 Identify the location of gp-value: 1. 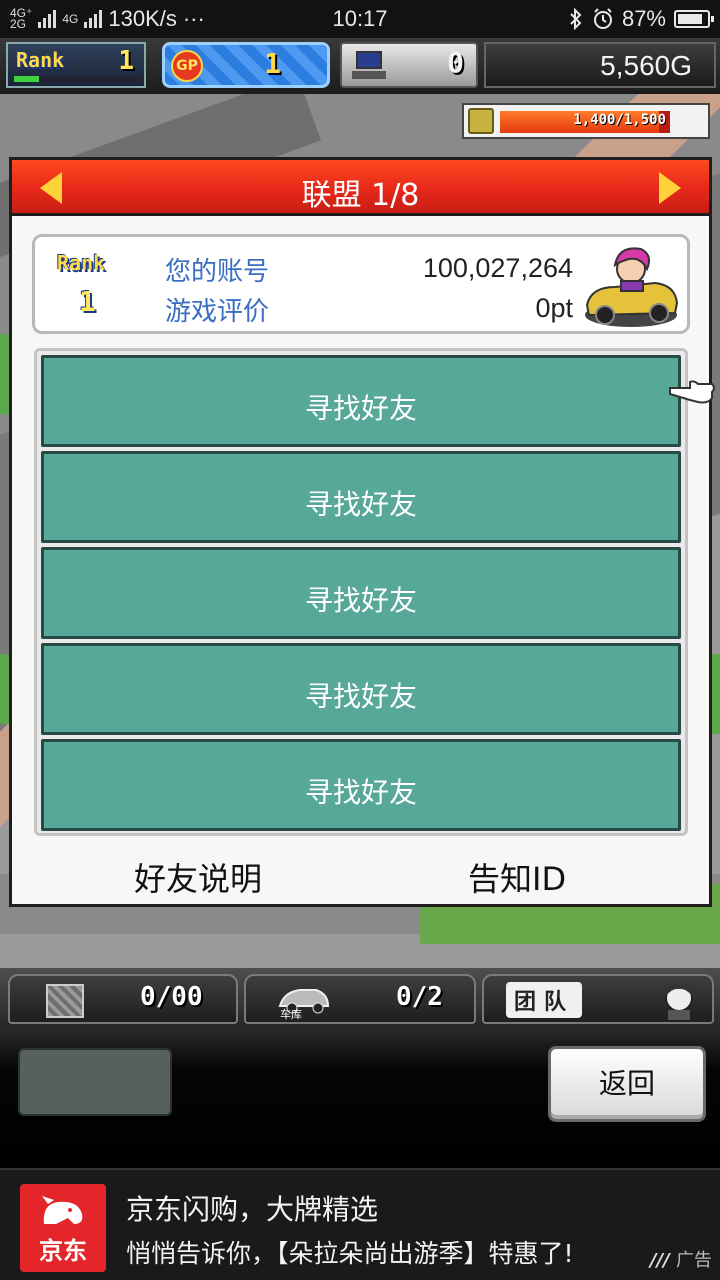
(272, 63).